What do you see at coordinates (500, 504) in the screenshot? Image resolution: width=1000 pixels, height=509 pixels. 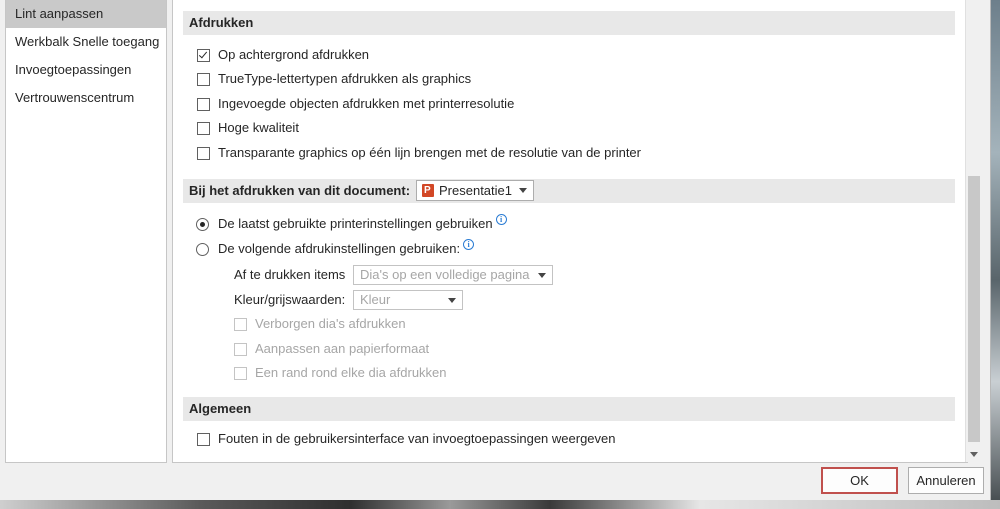 I see `background-photo-edge-bottom` at bounding box center [500, 504].